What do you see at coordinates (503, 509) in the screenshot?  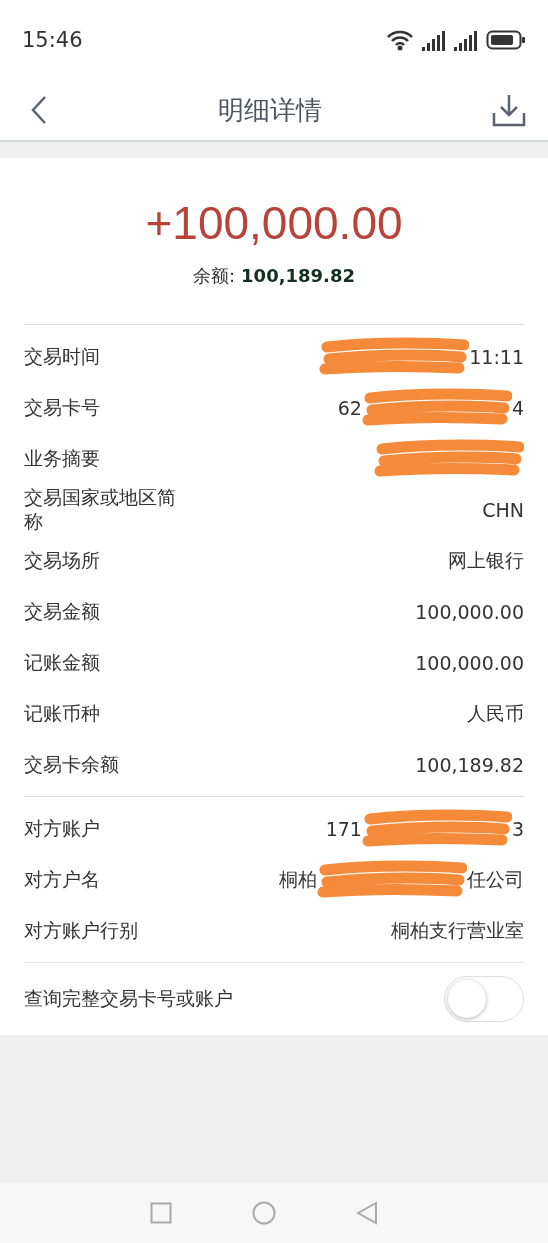 I see `field-value: CHN` at bounding box center [503, 509].